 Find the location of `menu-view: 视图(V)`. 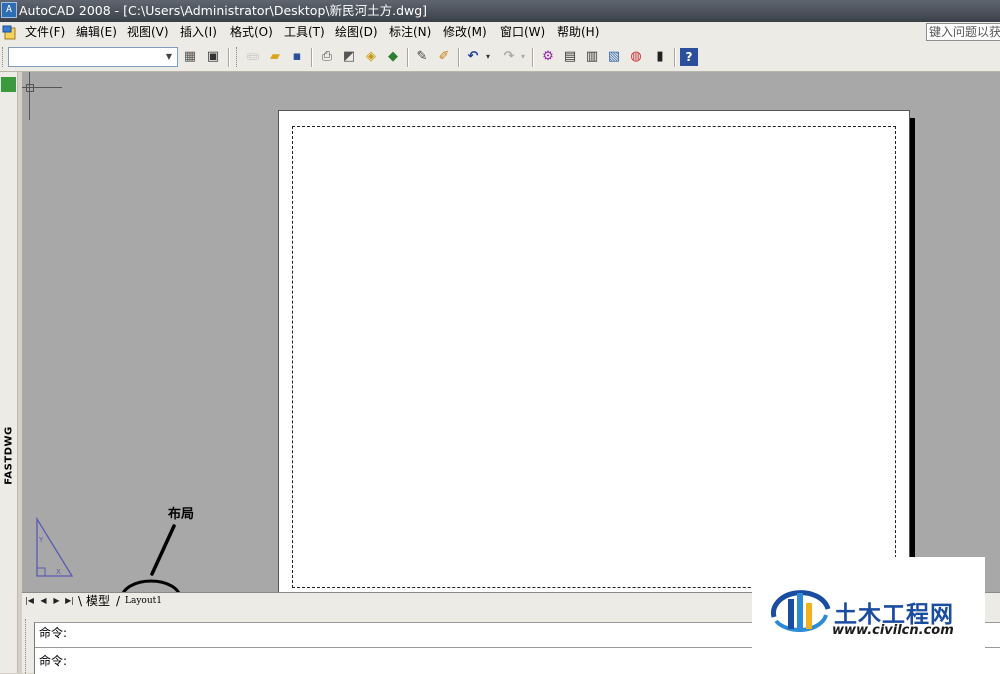

menu-view: 视图(V) is located at coordinates (148, 32).